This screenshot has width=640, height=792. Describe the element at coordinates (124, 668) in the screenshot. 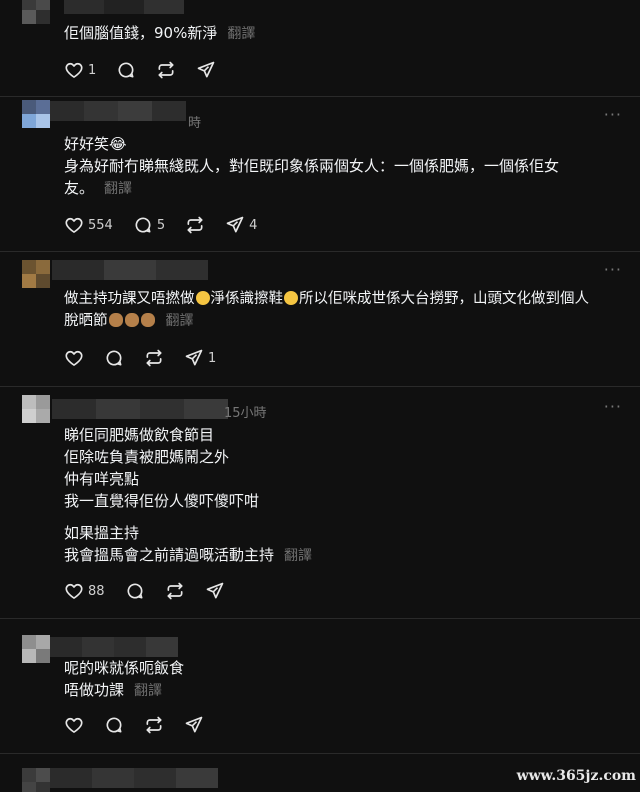

I see `post-text-line: 呢的咪就係呃飯食` at that location.